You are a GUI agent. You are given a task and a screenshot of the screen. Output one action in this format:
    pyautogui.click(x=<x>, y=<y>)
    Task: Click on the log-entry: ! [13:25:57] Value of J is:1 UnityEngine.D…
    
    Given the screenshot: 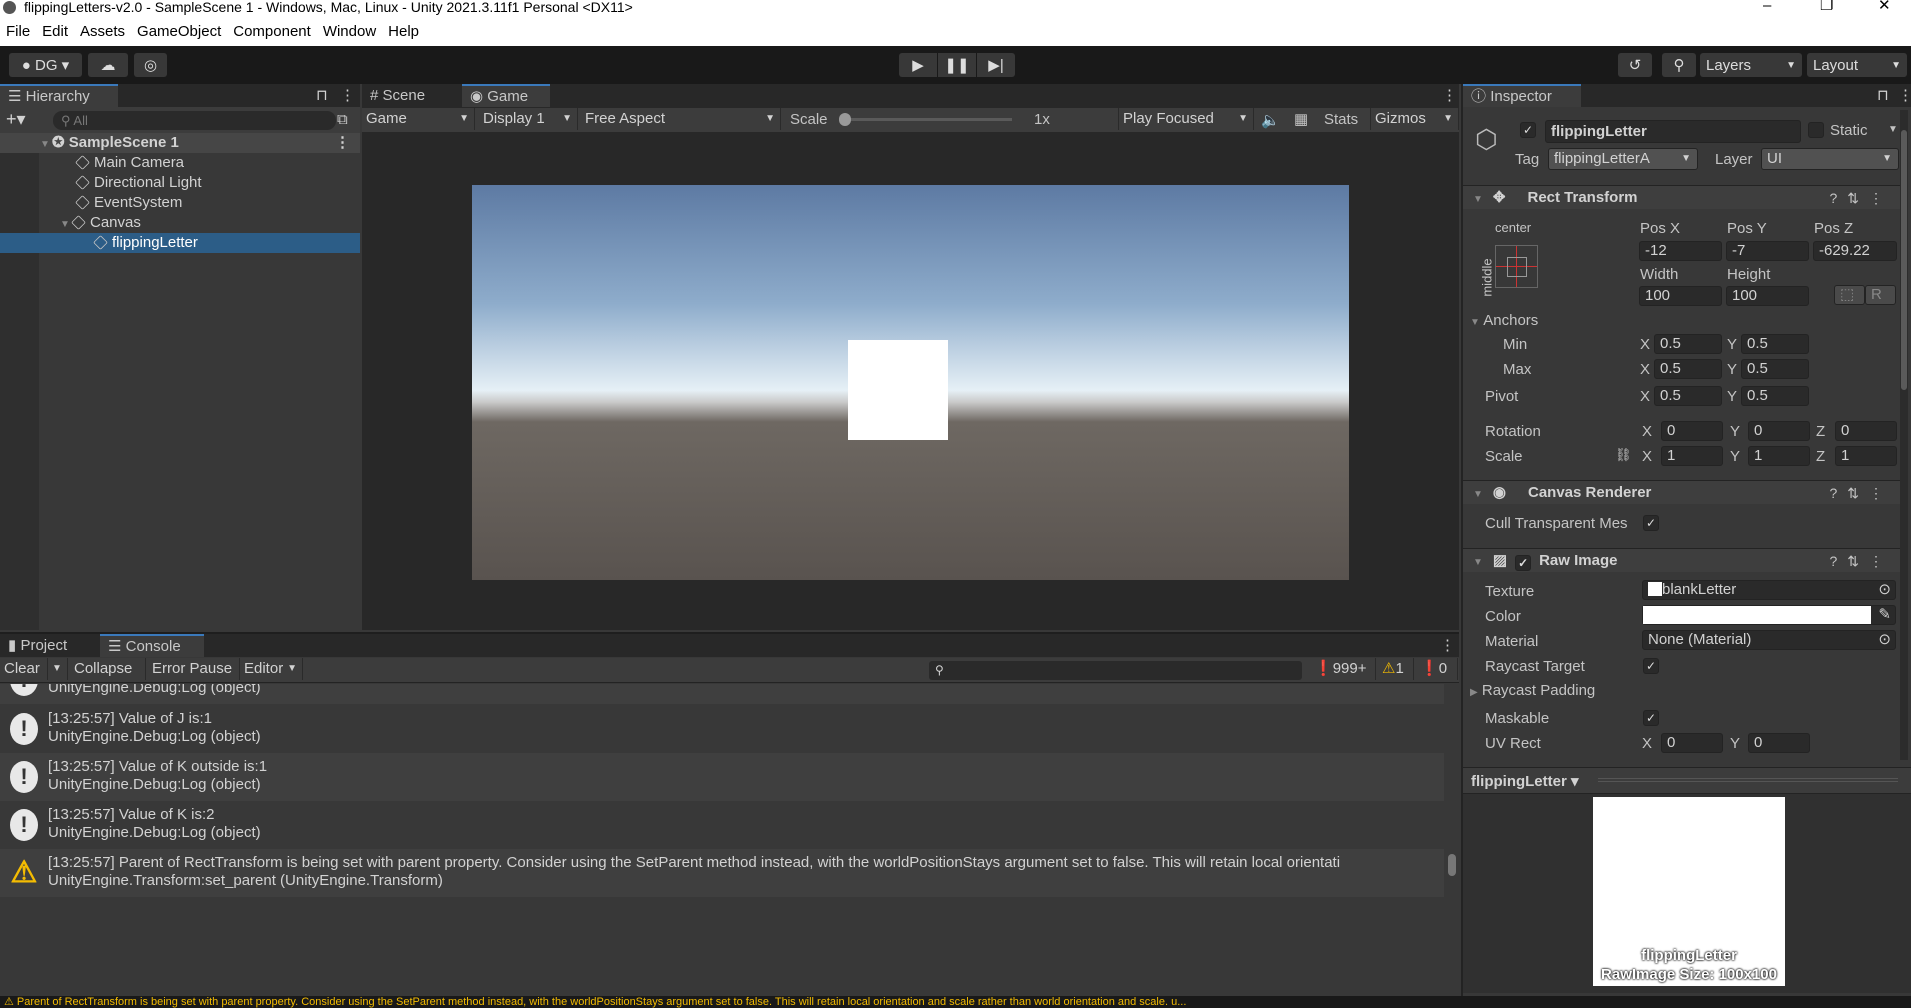 What is the action you would take?
    pyautogui.click(x=722, y=729)
    